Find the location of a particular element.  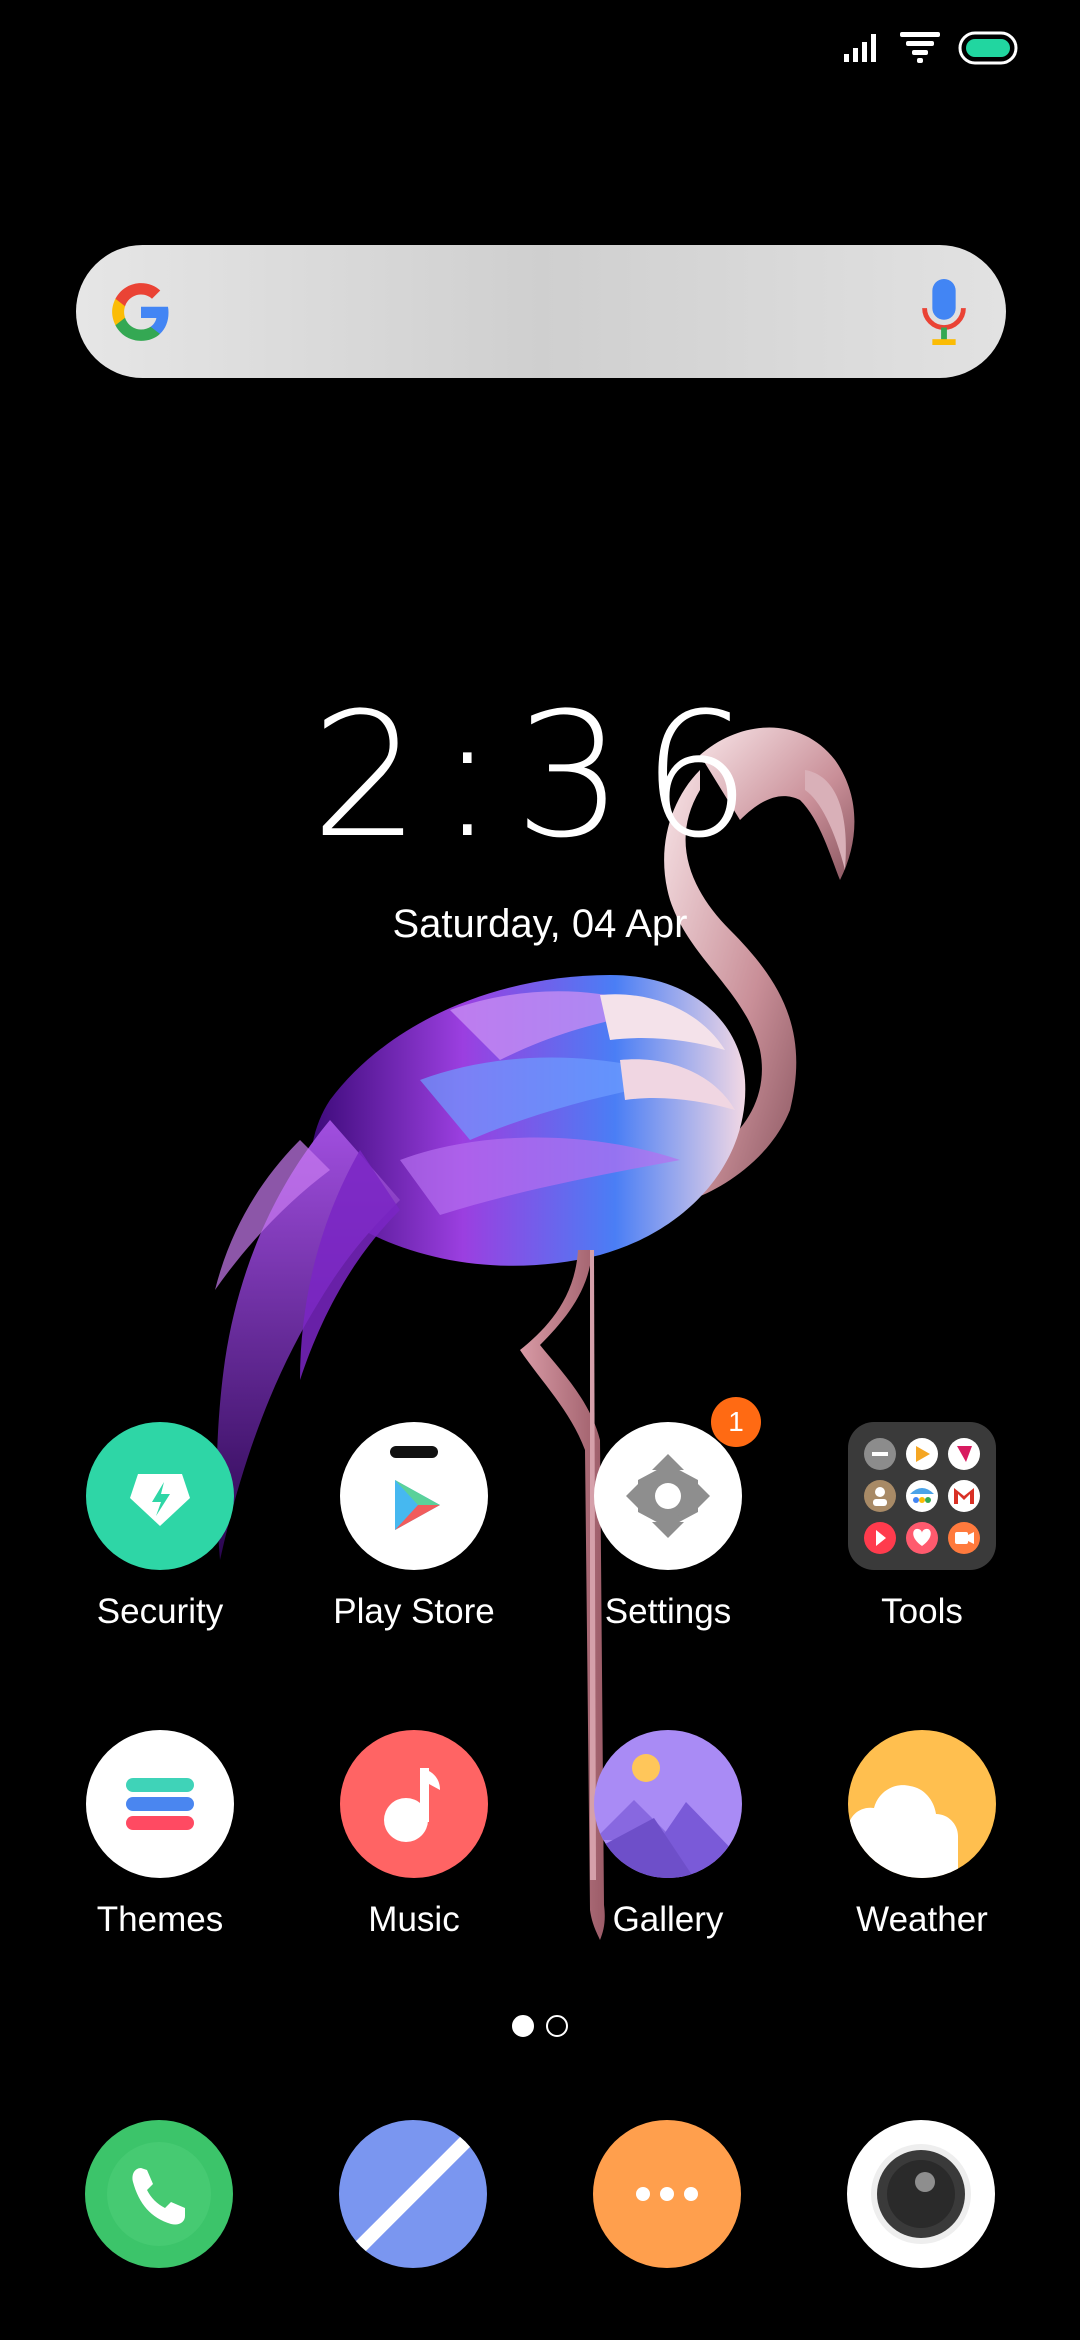

app-play-store: Play Store is located at coordinates (414, 1527).